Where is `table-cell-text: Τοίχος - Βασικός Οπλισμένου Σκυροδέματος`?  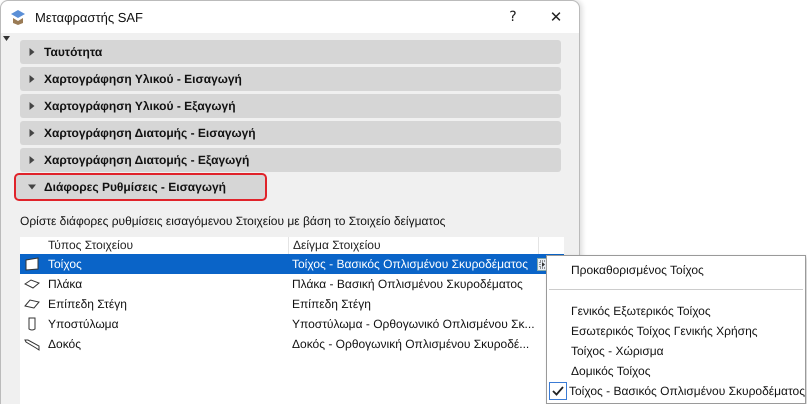 table-cell-text: Τοίχος - Βασικός Οπλισμένου Σκυροδέματος is located at coordinates (410, 264).